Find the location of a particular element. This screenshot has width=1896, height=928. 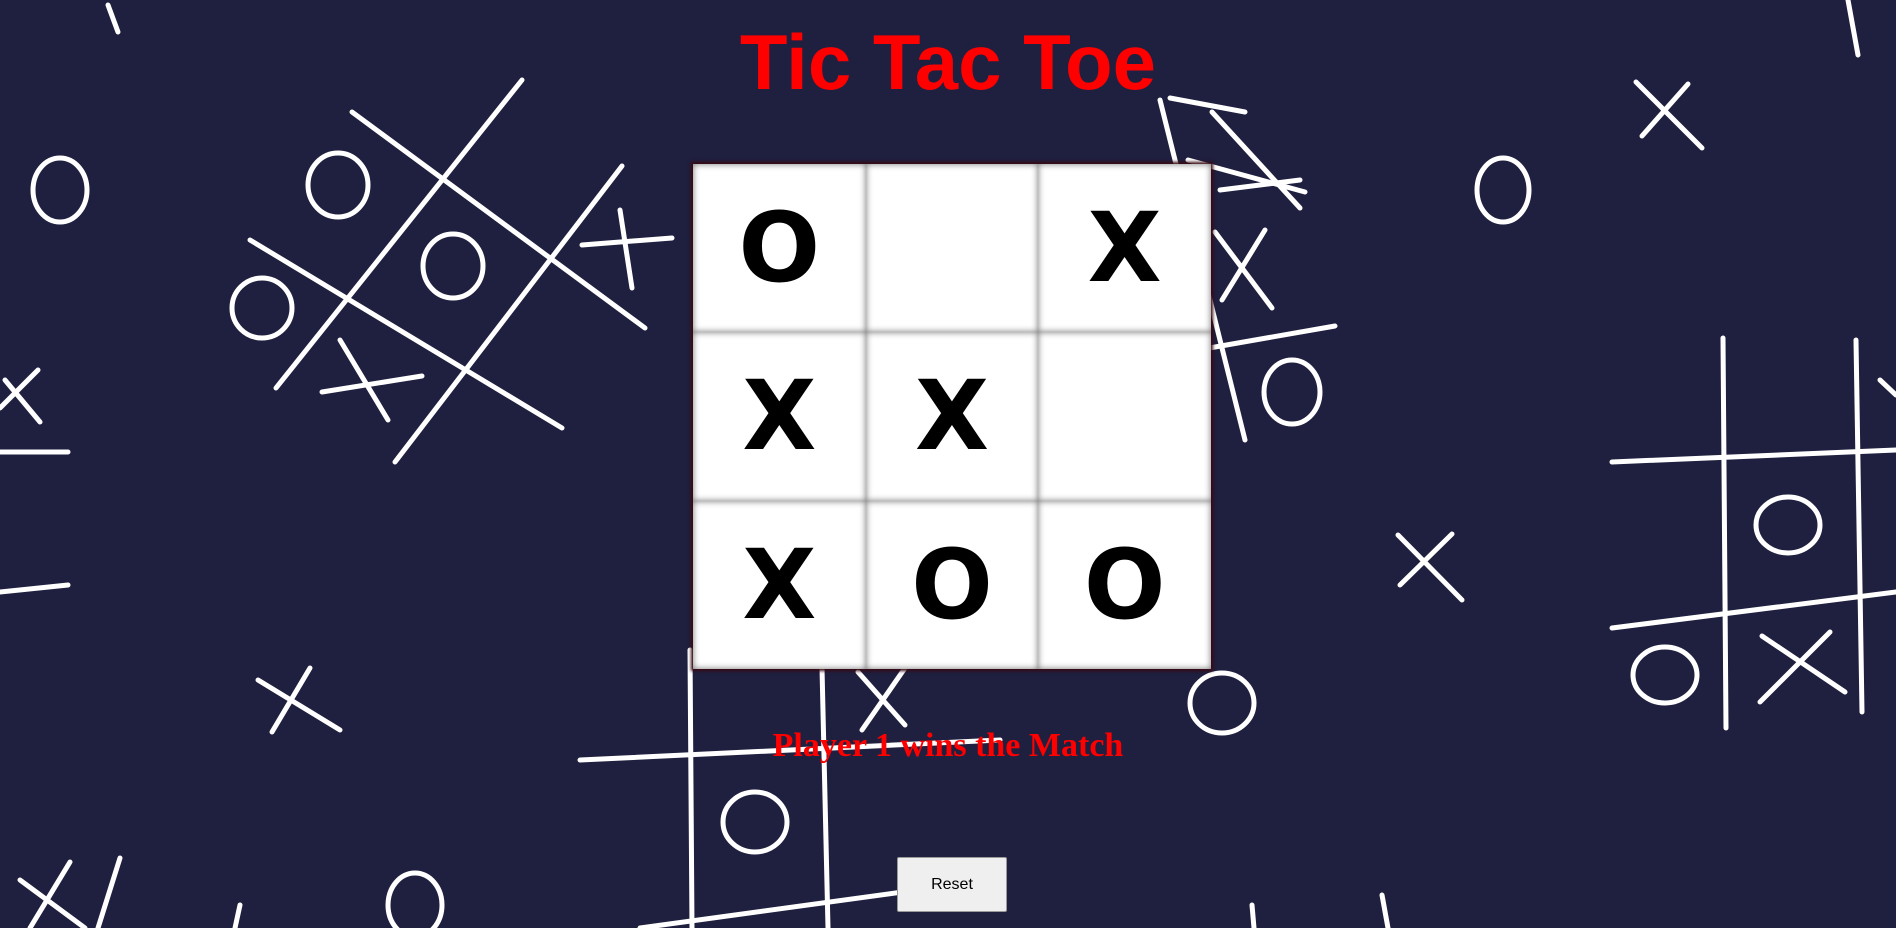

page-title: Tic Tac Toe is located at coordinates (948, 62).